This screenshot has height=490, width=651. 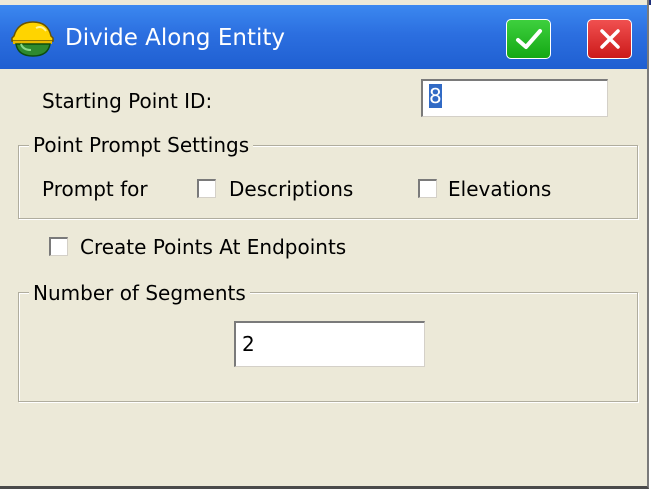 What do you see at coordinates (32, 39) in the screenshot?
I see `surveyor-hardhat-icon` at bounding box center [32, 39].